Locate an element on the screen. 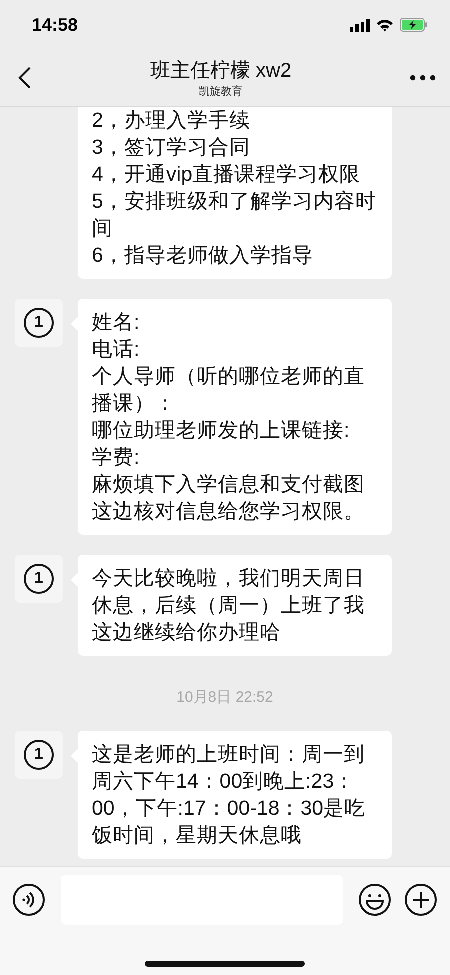 The image size is (450, 975). message-text: 哪位助理老师发的上课链接: is located at coordinates (221, 431).